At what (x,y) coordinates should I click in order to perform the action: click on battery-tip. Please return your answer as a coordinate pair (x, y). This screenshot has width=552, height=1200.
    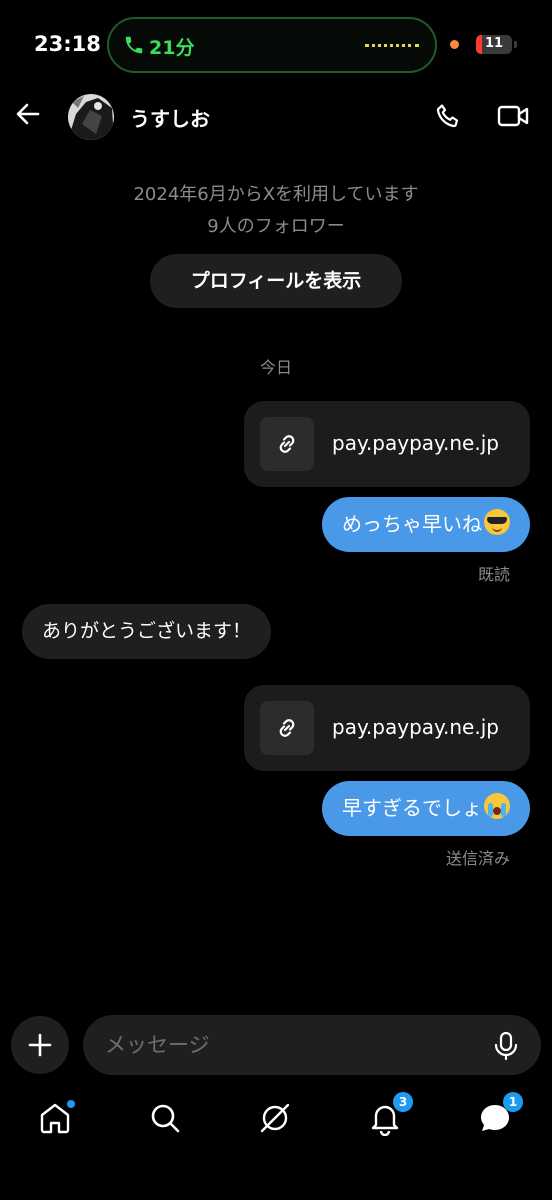
    Looking at the image, I should click on (515, 44).